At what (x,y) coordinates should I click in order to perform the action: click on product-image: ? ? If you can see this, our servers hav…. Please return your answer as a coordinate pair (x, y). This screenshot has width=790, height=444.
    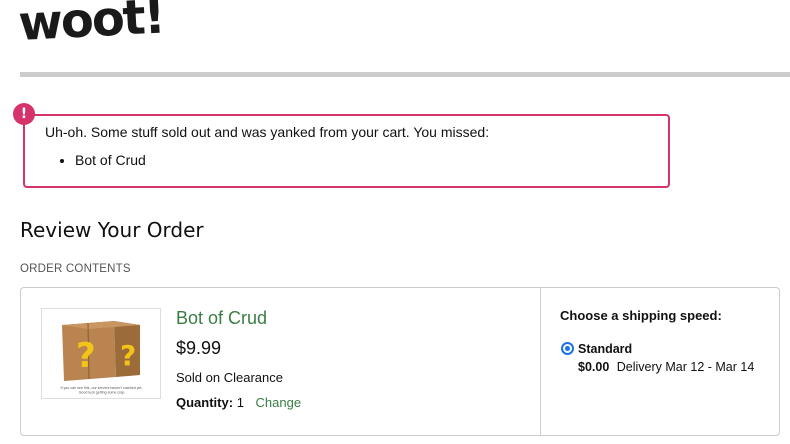
    Looking at the image, I should click on (101, 353).